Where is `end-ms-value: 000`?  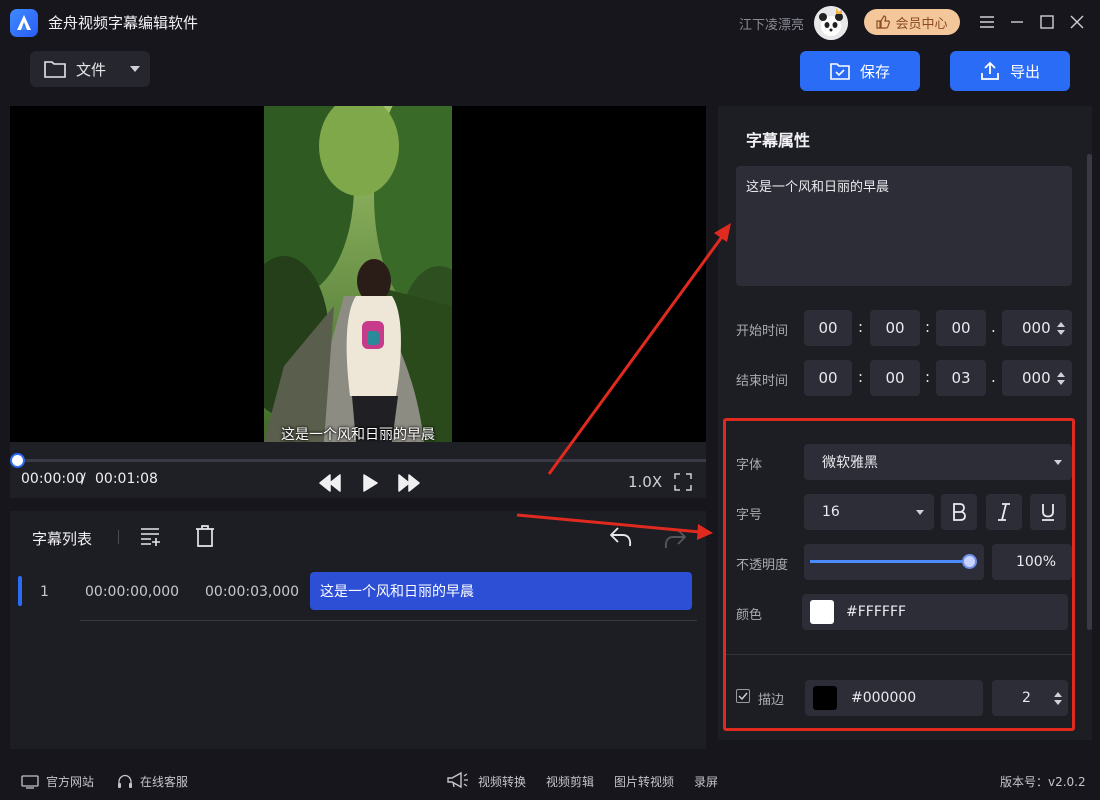 end-ms-value: 000 is located at coordinates (1036, 378).